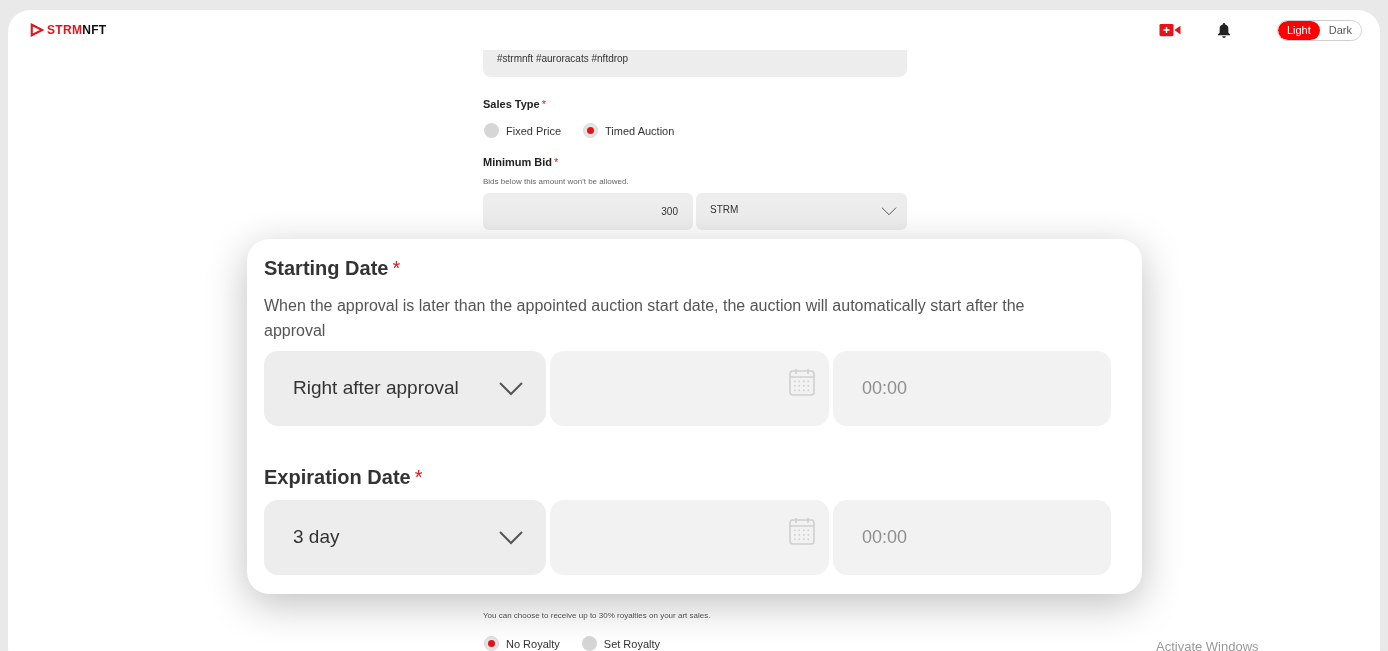 This screenshot has width=1388, height=651. What do you see at coordinates (645, 318) in the screenshot?
I see `section-description: When the approval is later than the appointed auction start date, the auction will automatically start after the approval` at bounding box center [645, 318].